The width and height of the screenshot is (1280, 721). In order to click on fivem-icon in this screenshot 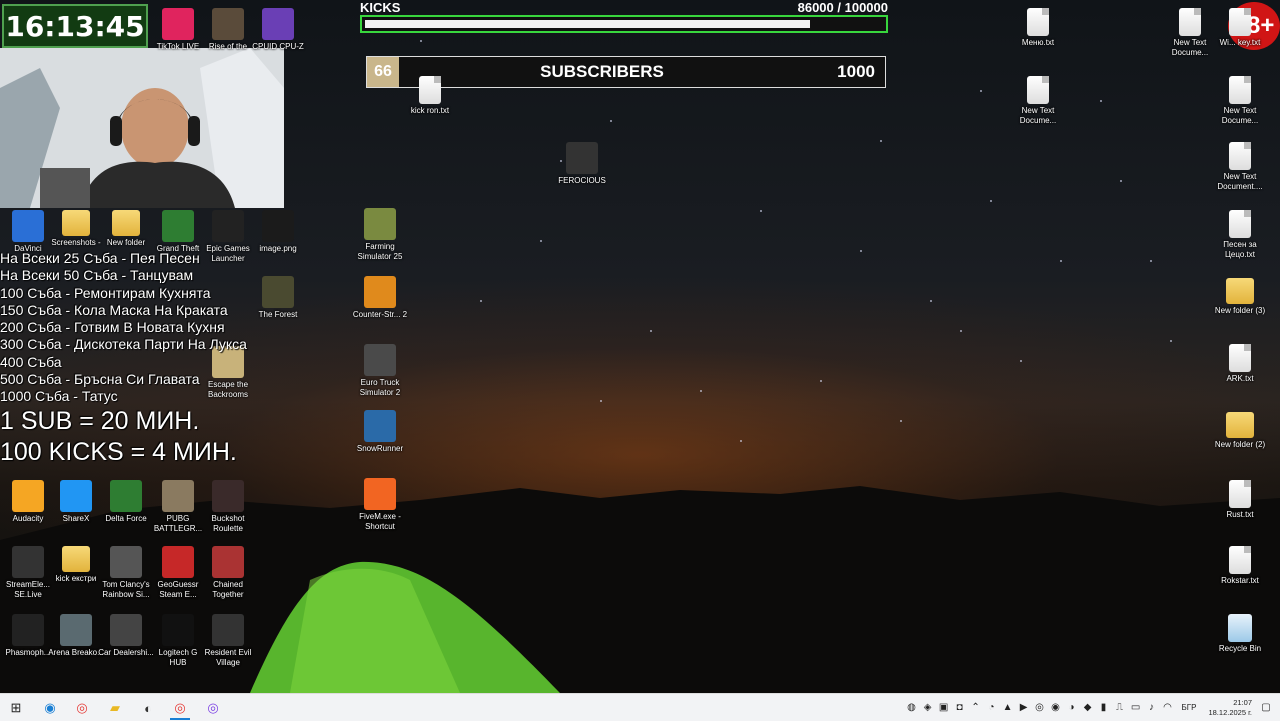, I will do `click(380, 494)`.